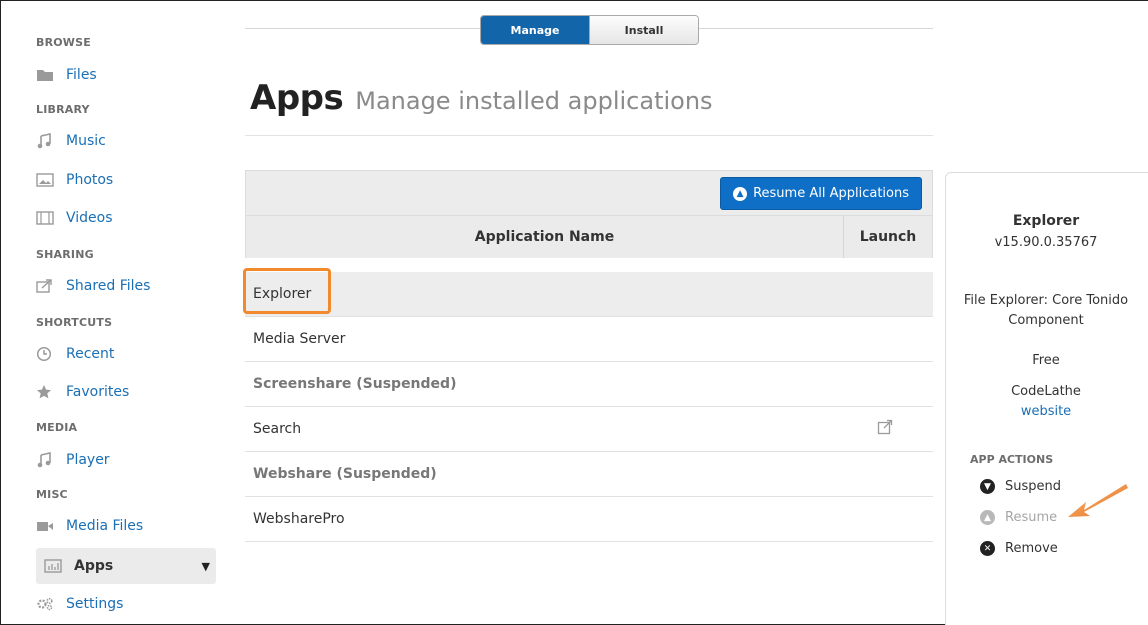 The height and width of the screenshot is (625, 1148). What do you see at coordinates (282, 294) in the screenshot?
I see `app-name: Explorer` at bounding box center [282, 294].